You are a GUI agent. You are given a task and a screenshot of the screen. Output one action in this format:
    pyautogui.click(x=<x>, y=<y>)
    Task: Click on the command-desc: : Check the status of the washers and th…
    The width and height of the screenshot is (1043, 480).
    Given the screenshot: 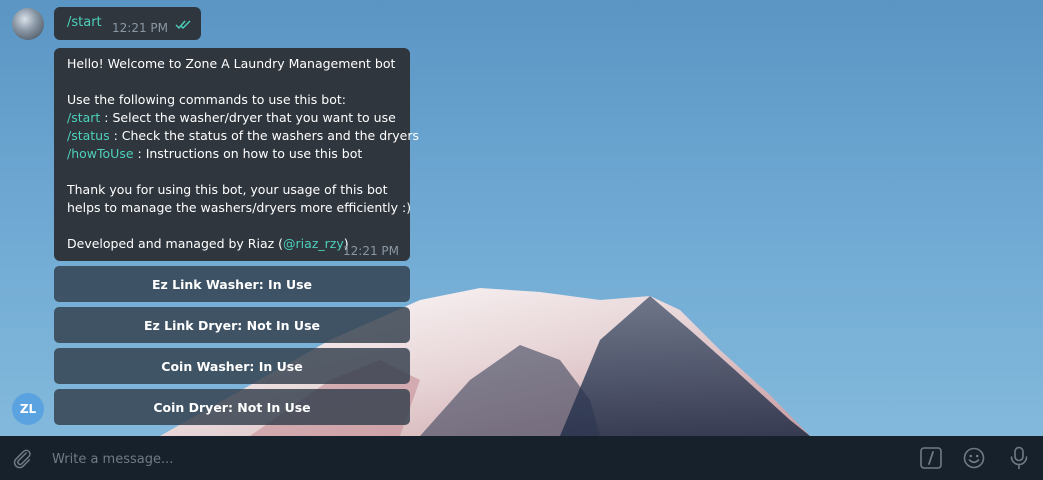 What is the action you would take?
    pyautogui.click(x=264, y=135)
    